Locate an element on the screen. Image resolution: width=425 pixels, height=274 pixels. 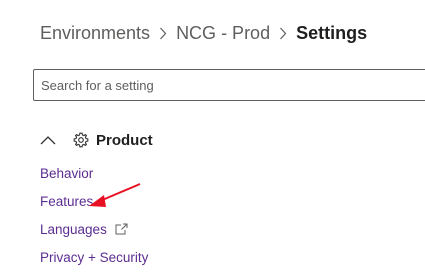
gear-icon is located at coordinates (81, 140).